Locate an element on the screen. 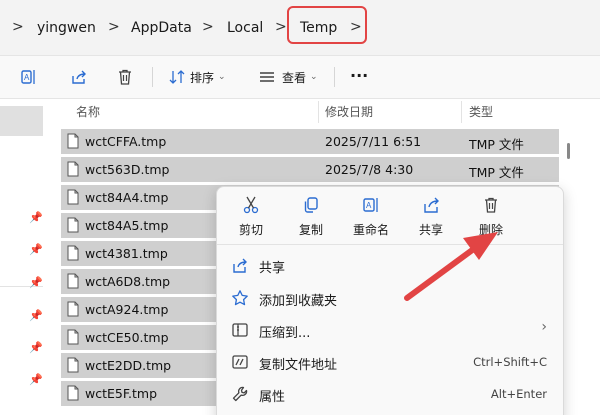 Image resolution: width=600 pixels, height=415 pixels. rename-button: A 重命名 is located at coordinates (371, 216).